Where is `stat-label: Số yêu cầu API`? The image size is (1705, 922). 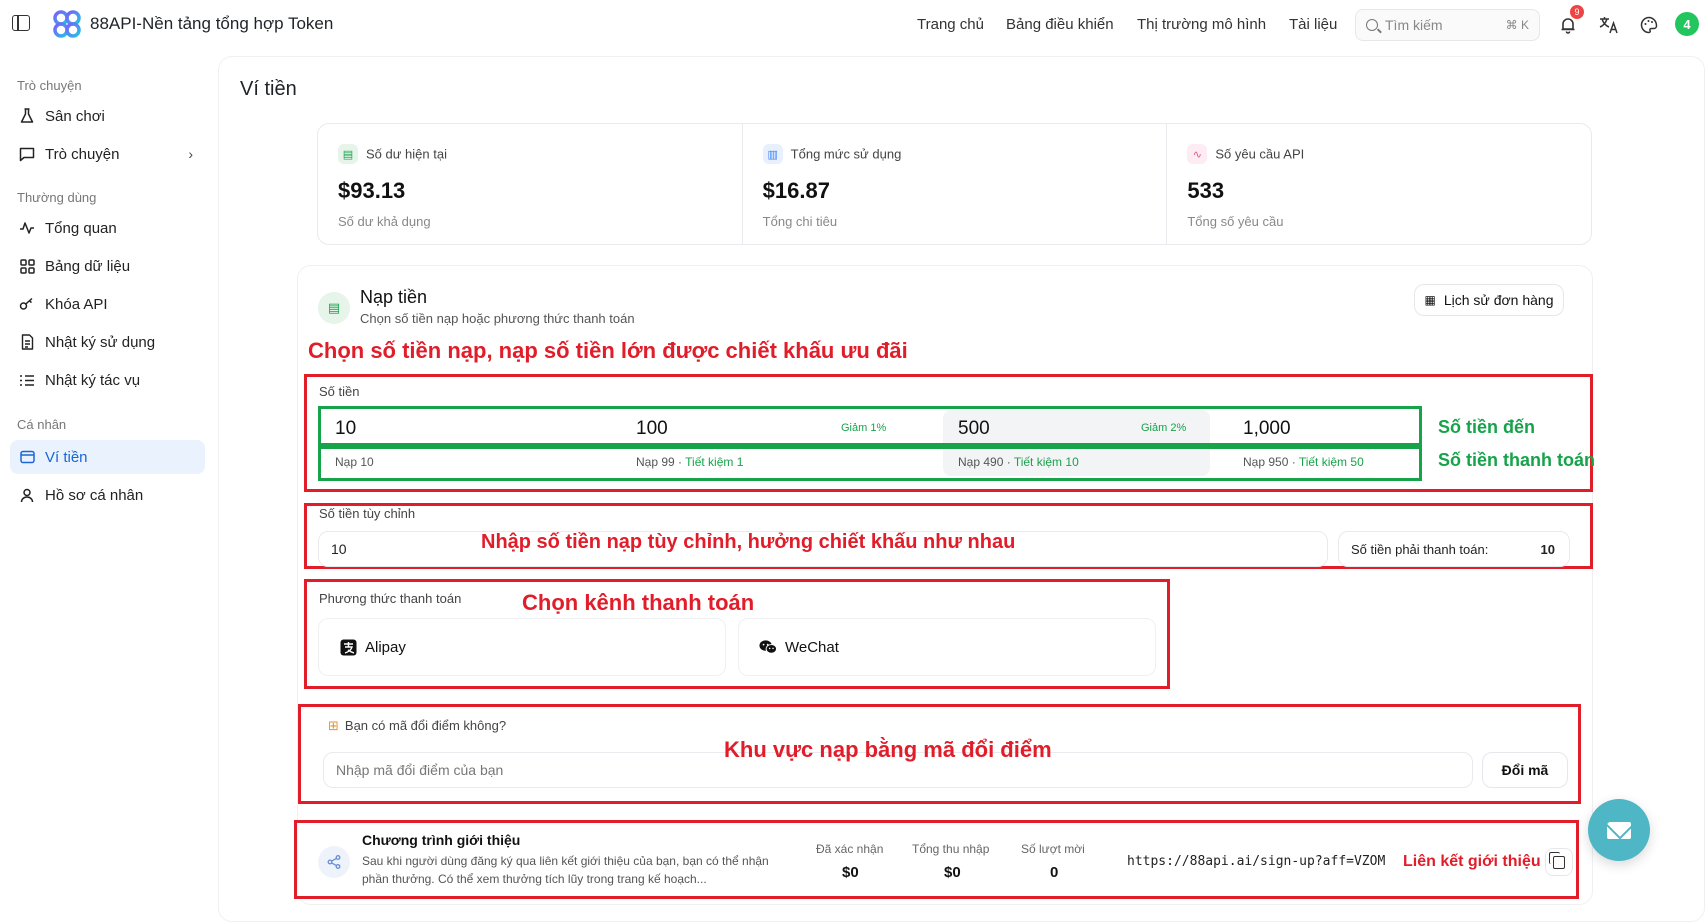 stat-label: Số yêu cầu API is located at coordinates (1260, 154).